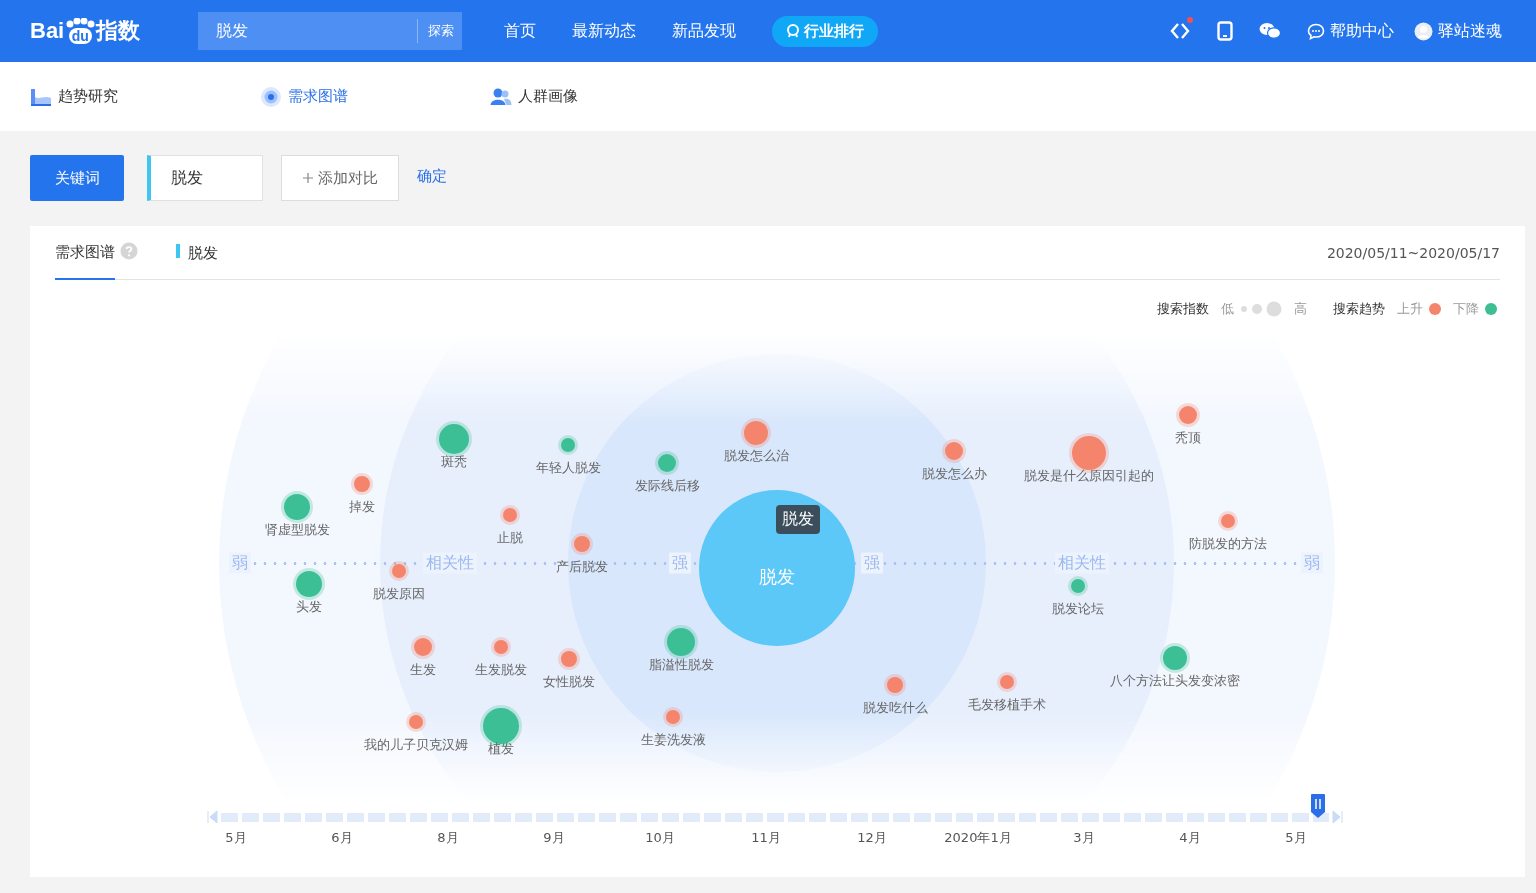 Image resolution: width=1536 pixels, height=893 pixels. What do you see at coordinates (1007, 705) in the screenshot?
I see `keyword-label: 毛发移植手术` at bounding box center [1007, 705].